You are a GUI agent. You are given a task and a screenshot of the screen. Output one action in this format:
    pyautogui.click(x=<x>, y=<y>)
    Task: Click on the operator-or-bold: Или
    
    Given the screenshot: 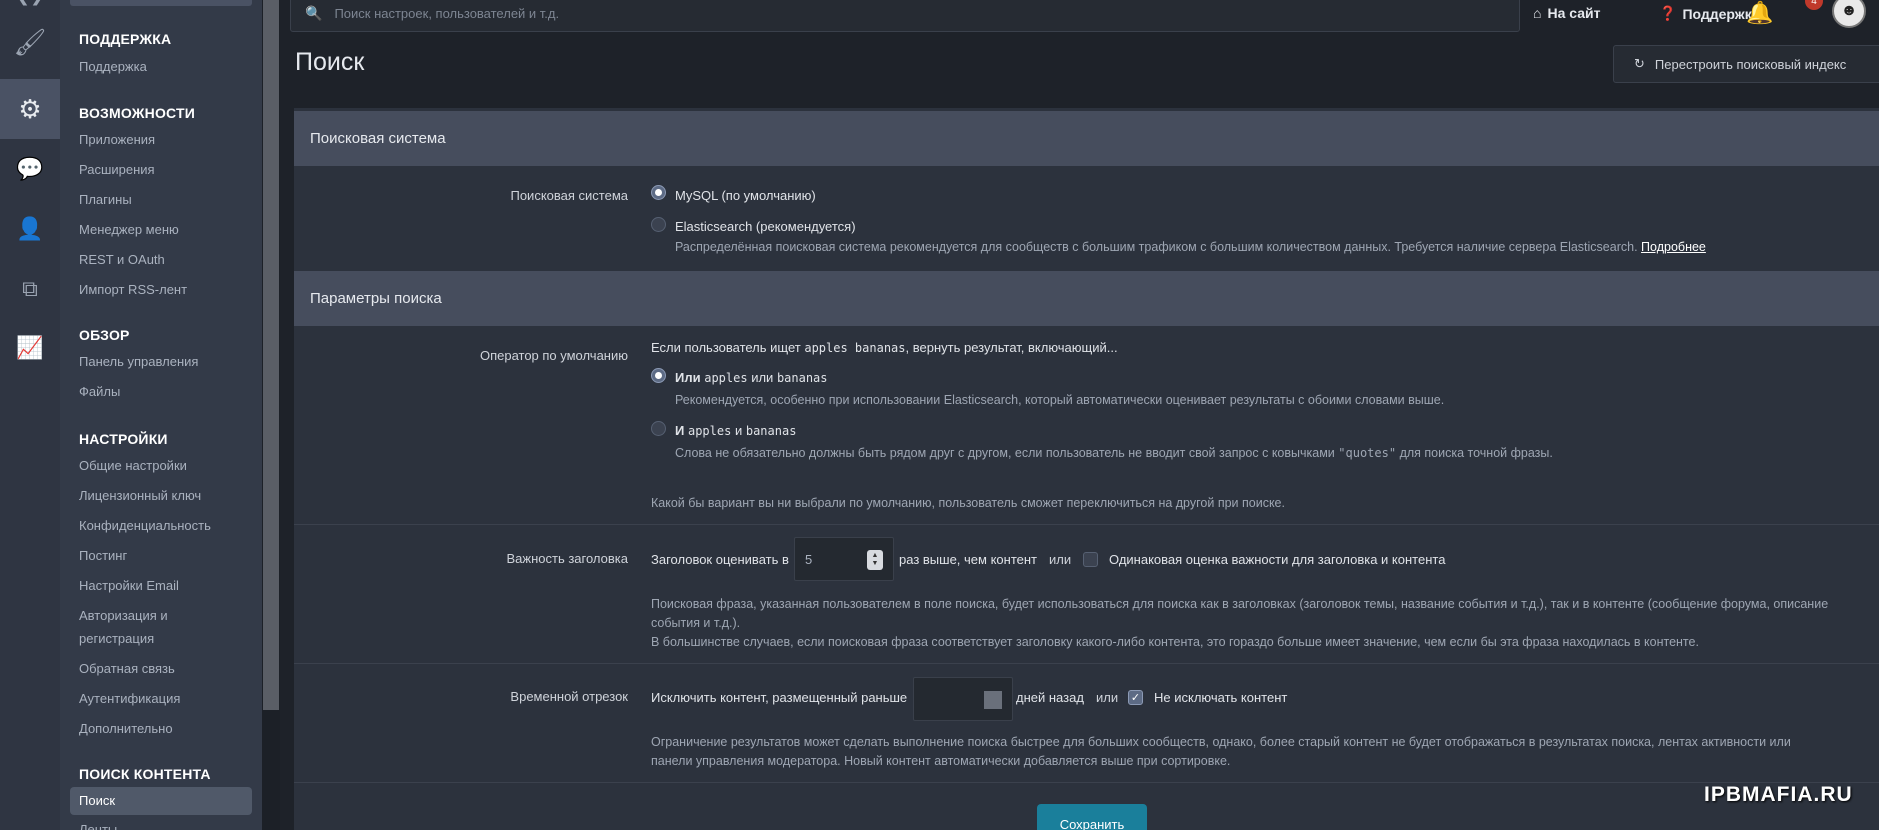 What is the action you would take?
    pyautogui.click(x=688, y=377)
    